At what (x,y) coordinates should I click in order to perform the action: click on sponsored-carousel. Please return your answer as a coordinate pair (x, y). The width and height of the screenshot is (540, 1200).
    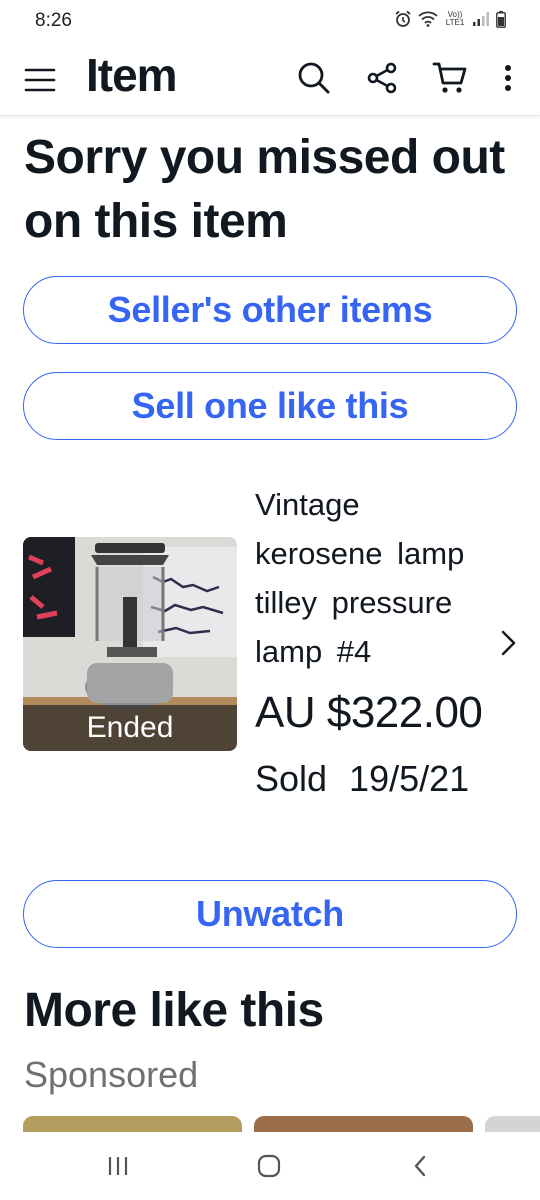
    Looking at the image, I should click on (270, 1124).